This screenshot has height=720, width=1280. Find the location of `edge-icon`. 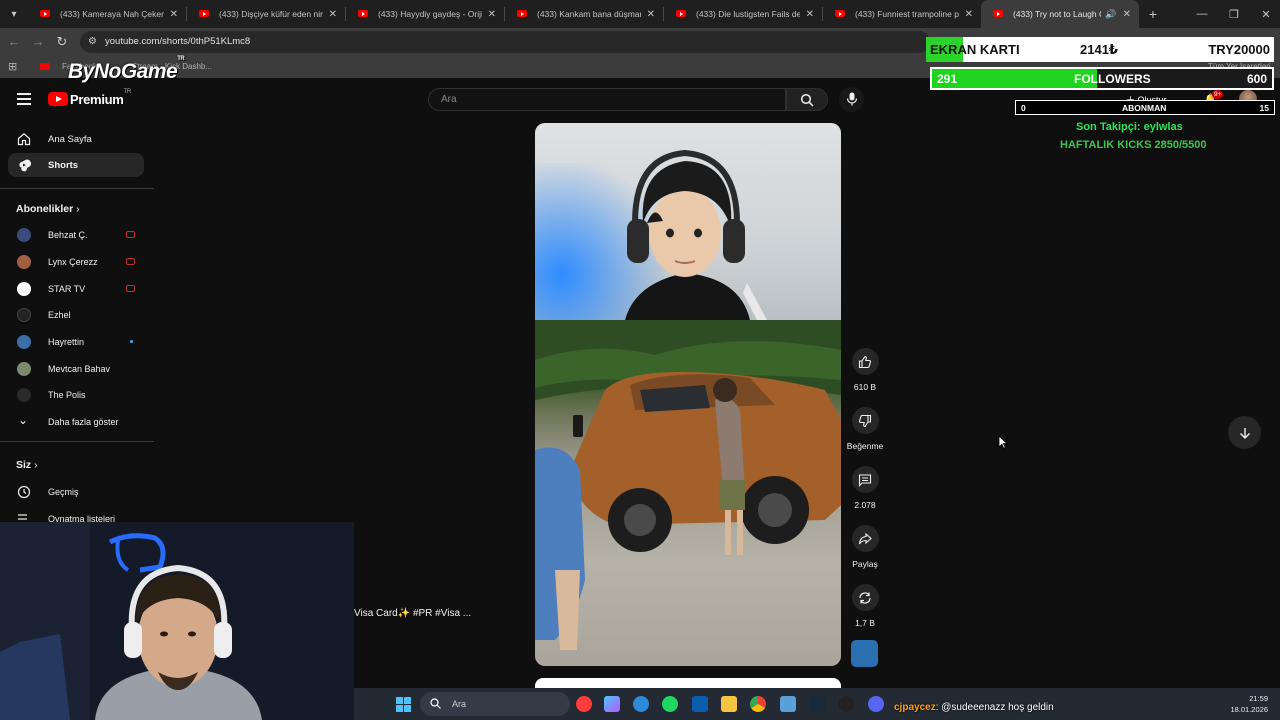

edge-icon is located at coordinates (641, 704).